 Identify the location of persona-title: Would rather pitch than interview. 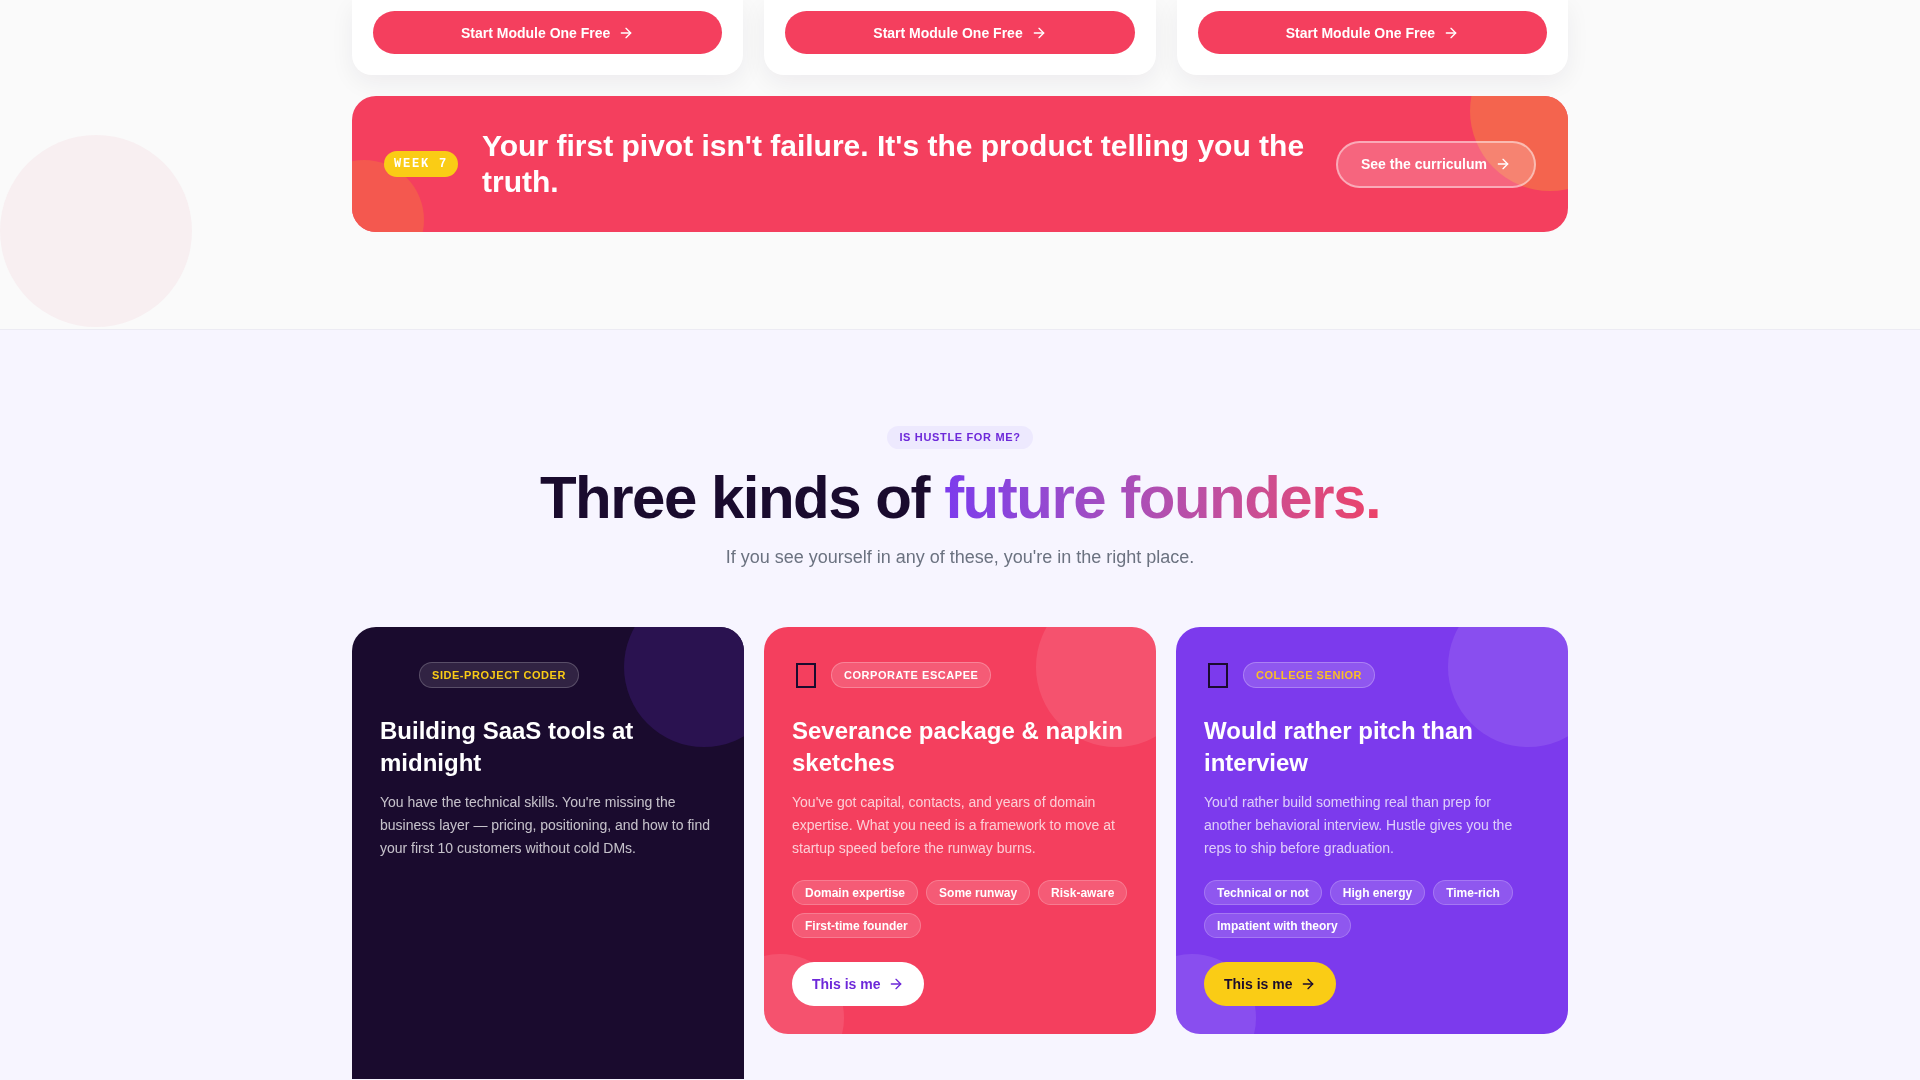
(1339, 747).